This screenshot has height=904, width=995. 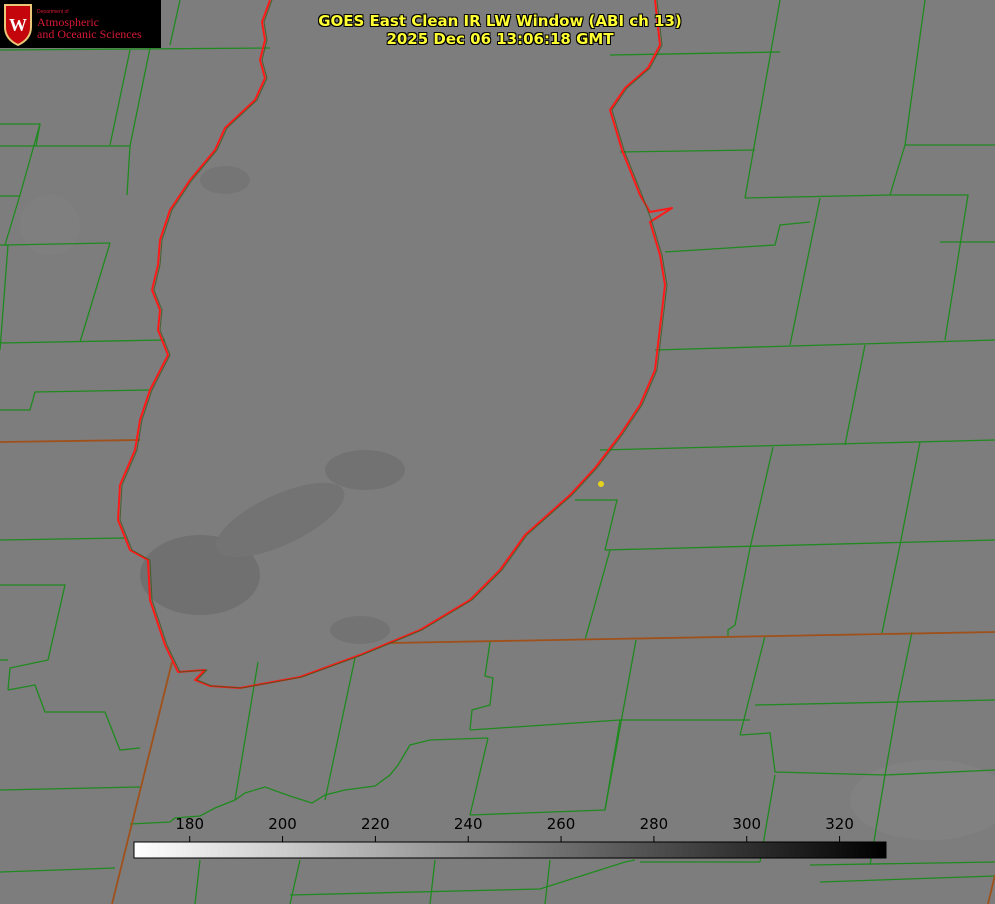 I want to click on logo-line-2: and Oceanic Sciences, so click(x=89, y=33).